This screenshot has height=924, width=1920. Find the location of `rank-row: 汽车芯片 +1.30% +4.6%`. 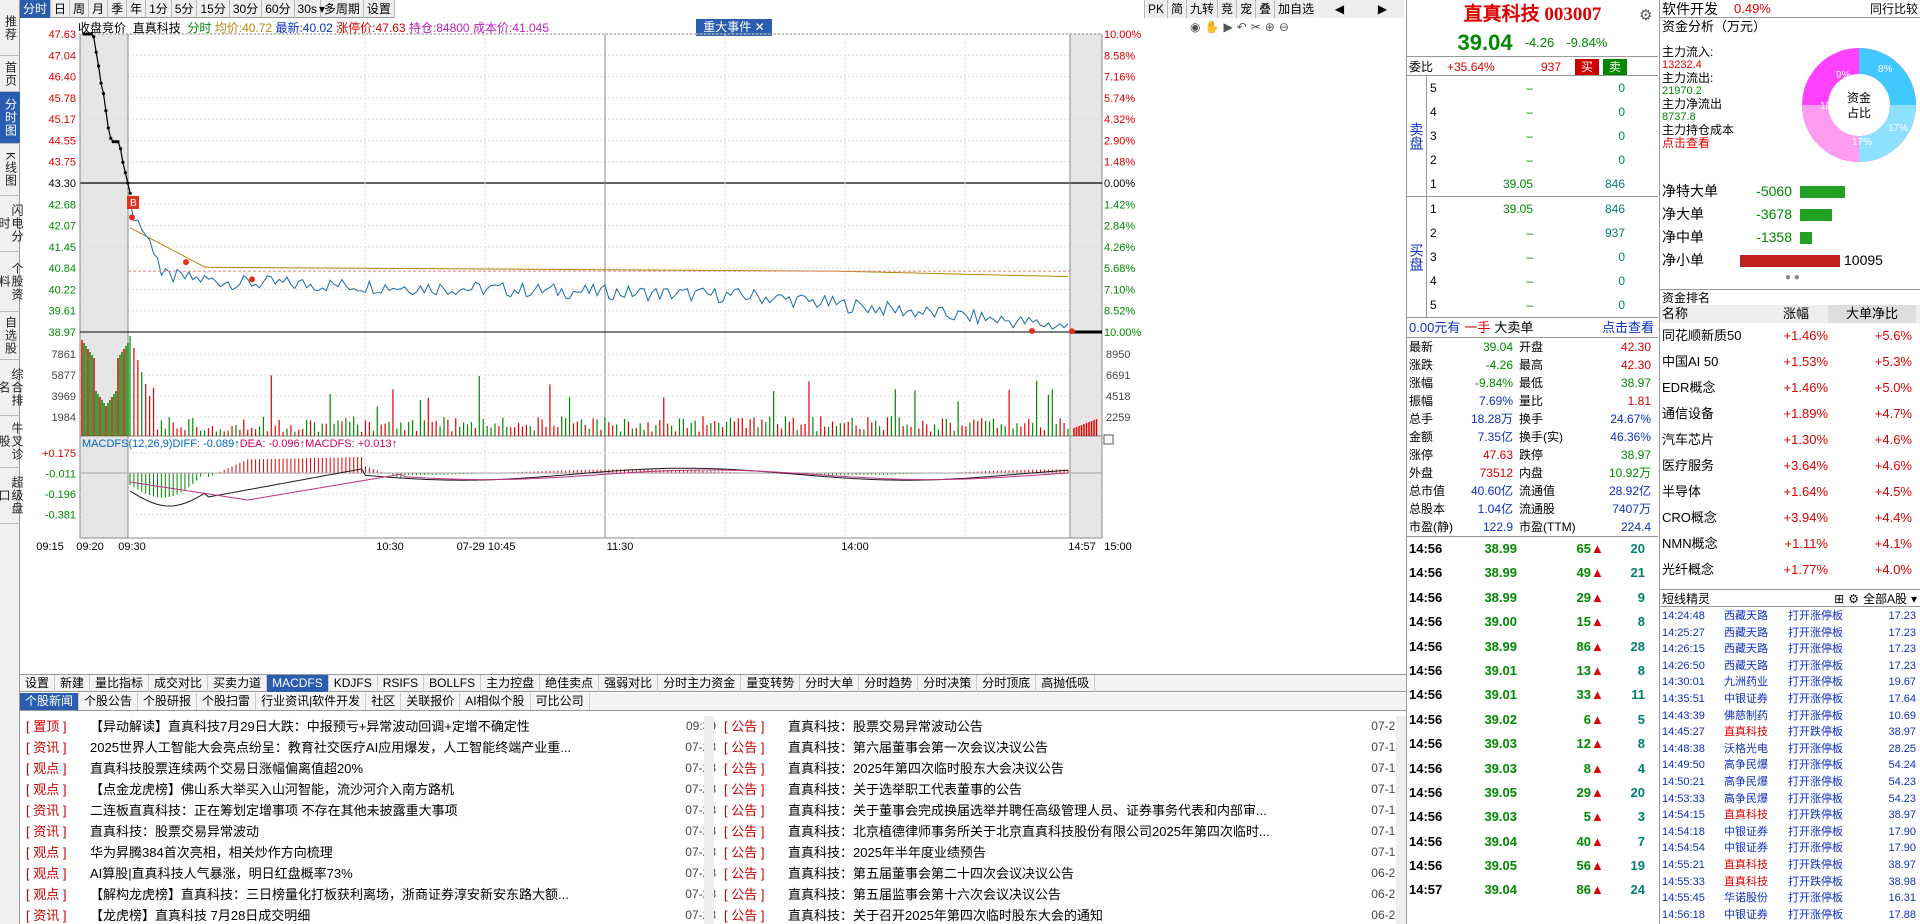

rank-row: 汽车芯片 +1.30% +4.6% is located at coordinates (1790, 440).